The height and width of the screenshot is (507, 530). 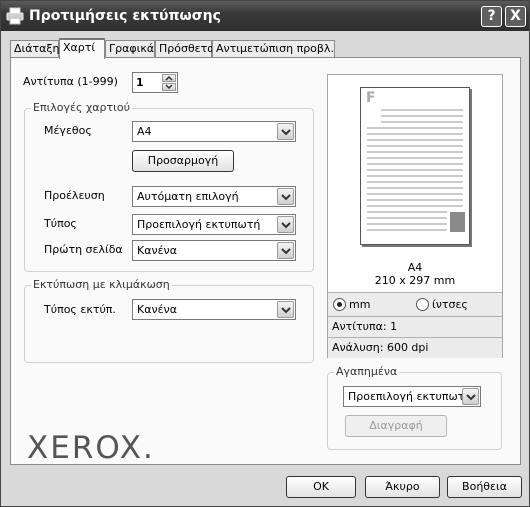 I want to click on tab-extras: Πρόσθετα, so click(x=185, y=49).